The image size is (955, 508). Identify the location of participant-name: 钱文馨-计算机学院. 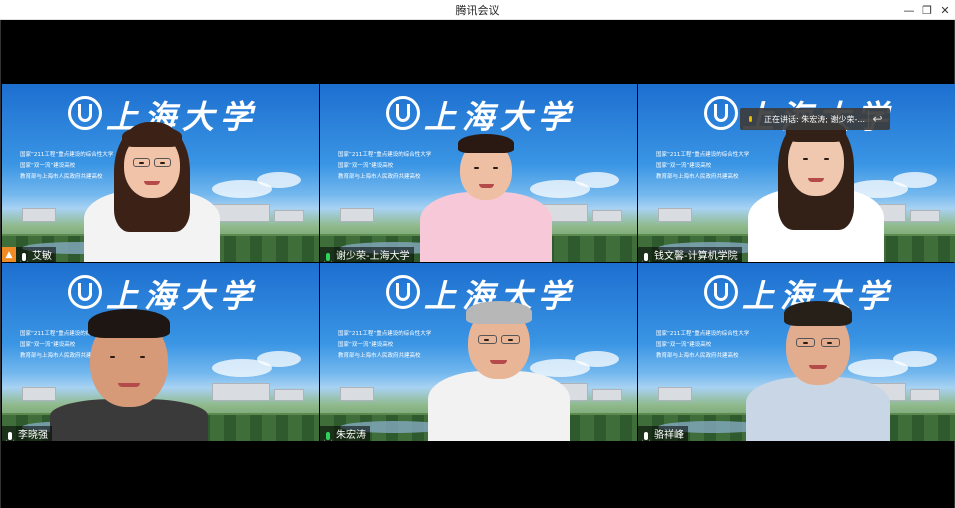
(696, 256).